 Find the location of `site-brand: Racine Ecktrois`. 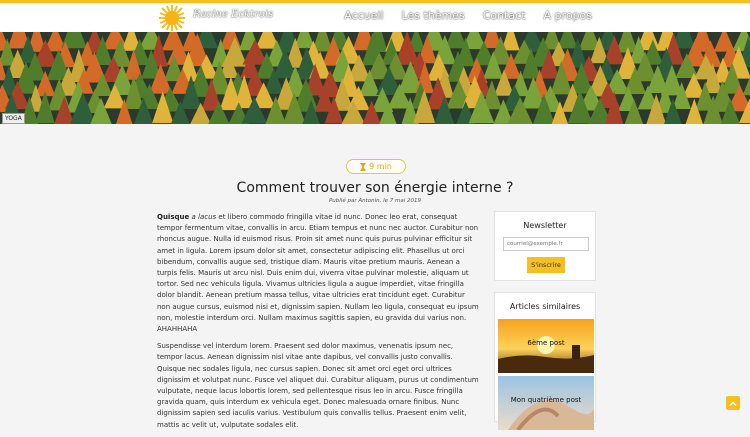

site-brand: Racine Ecktrois is located at coordinates (233, 14).